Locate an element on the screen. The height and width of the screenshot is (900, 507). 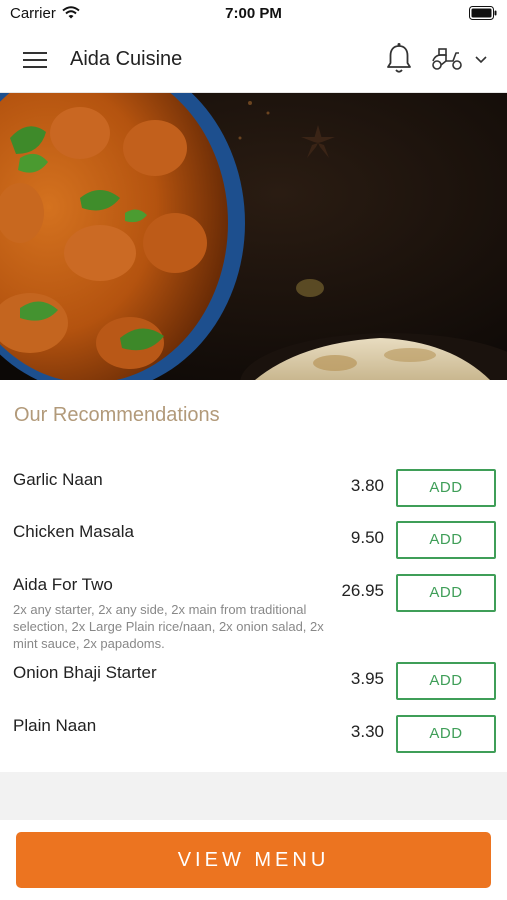
list-item: Plain Naan 3.30 ADD is located at coordinates (253, 732).